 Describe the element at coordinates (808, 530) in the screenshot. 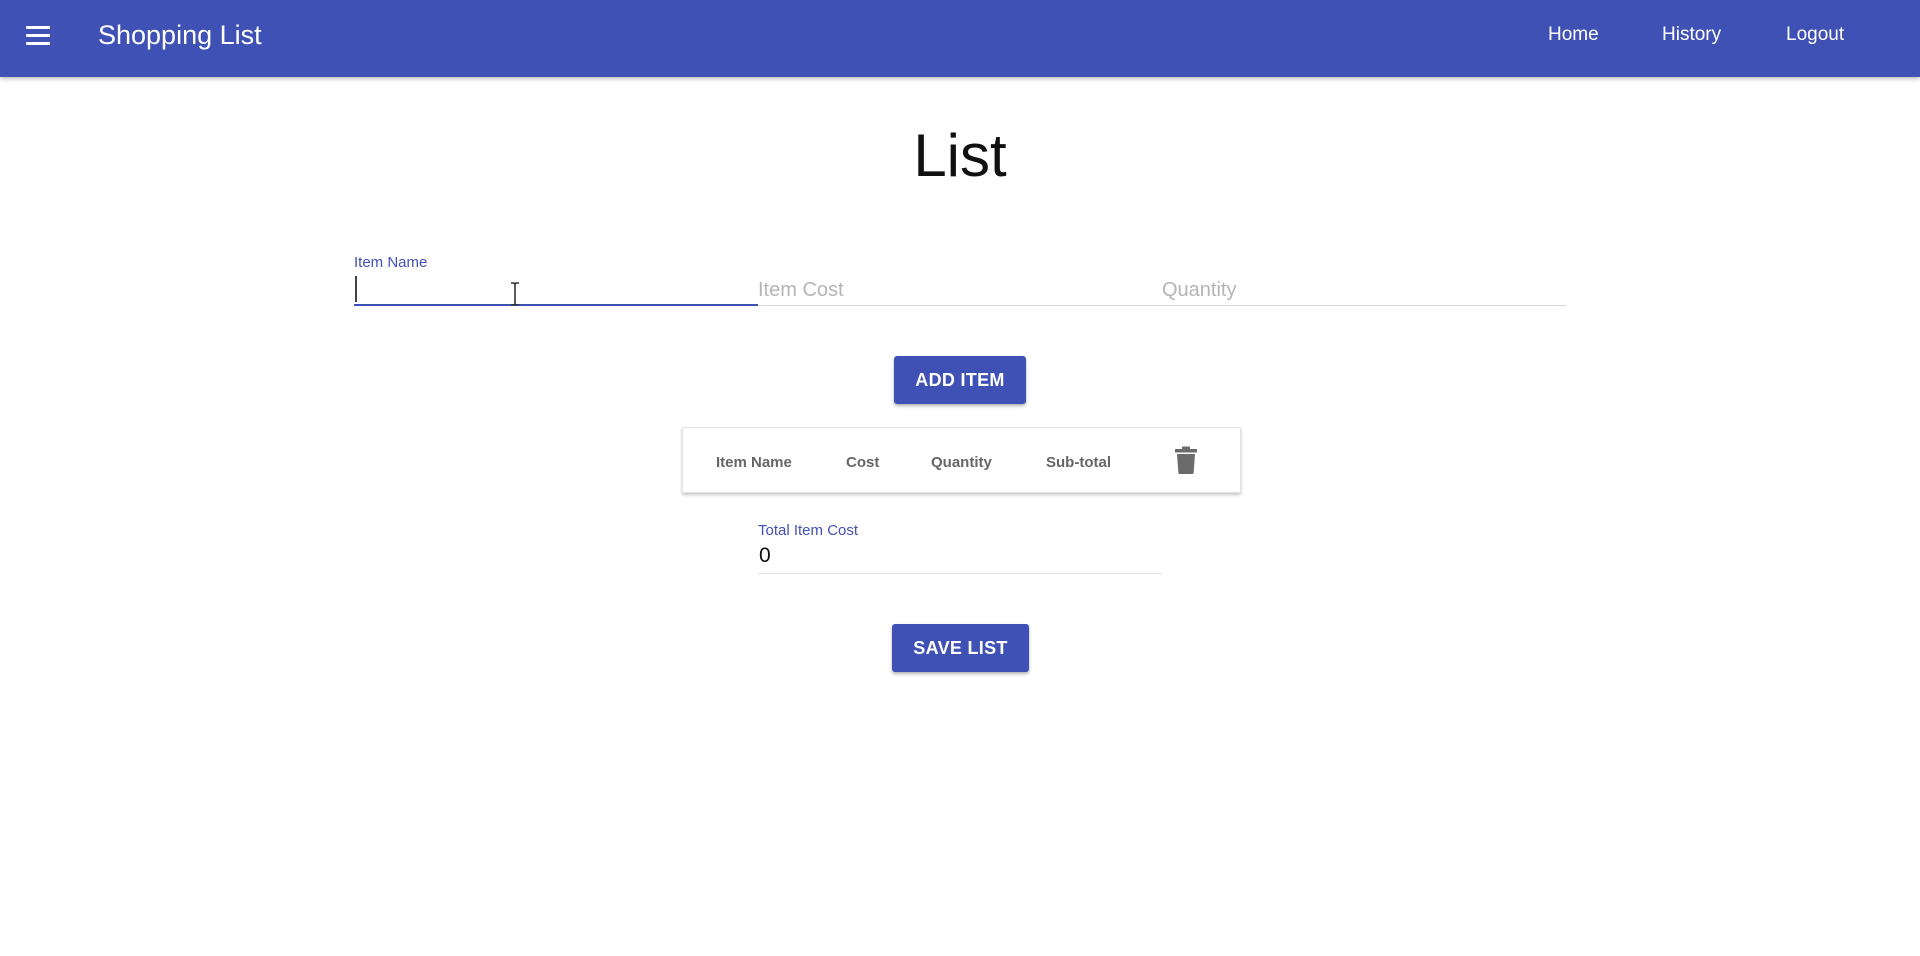

I see `total-item-cost-label: Total Item Cost` at that location.